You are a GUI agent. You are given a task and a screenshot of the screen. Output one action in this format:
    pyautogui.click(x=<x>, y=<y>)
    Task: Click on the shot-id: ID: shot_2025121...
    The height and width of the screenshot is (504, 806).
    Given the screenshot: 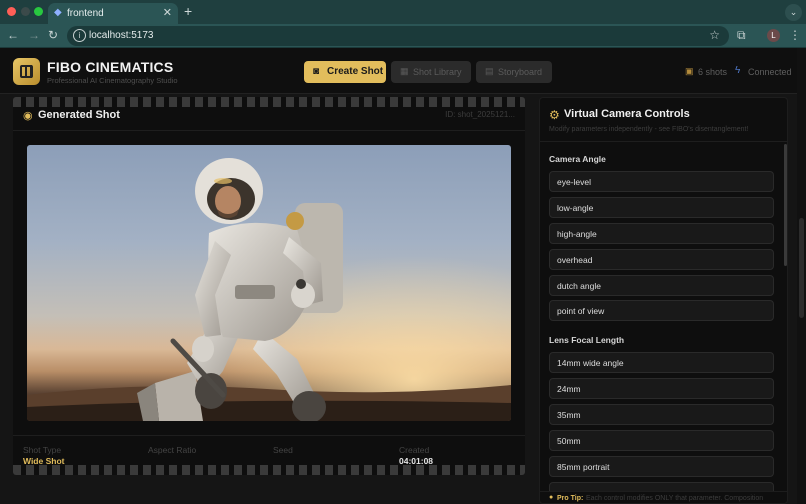 What is the action you would take?
    pyautogui.click(x=480, y=114)
    